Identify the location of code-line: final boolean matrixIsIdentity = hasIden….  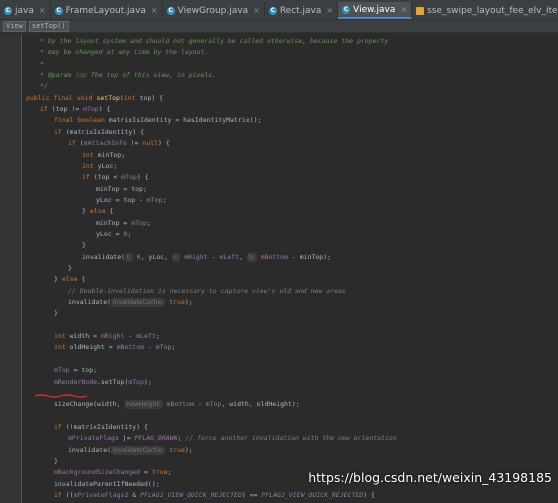
(157, 120).